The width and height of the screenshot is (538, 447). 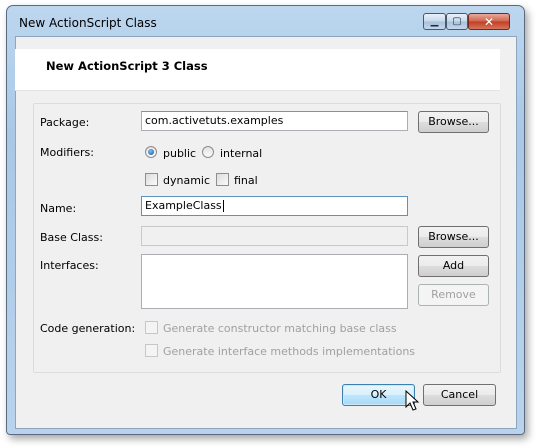 I want to click on final-checkbox-label: final, so click(x=246, y=180).